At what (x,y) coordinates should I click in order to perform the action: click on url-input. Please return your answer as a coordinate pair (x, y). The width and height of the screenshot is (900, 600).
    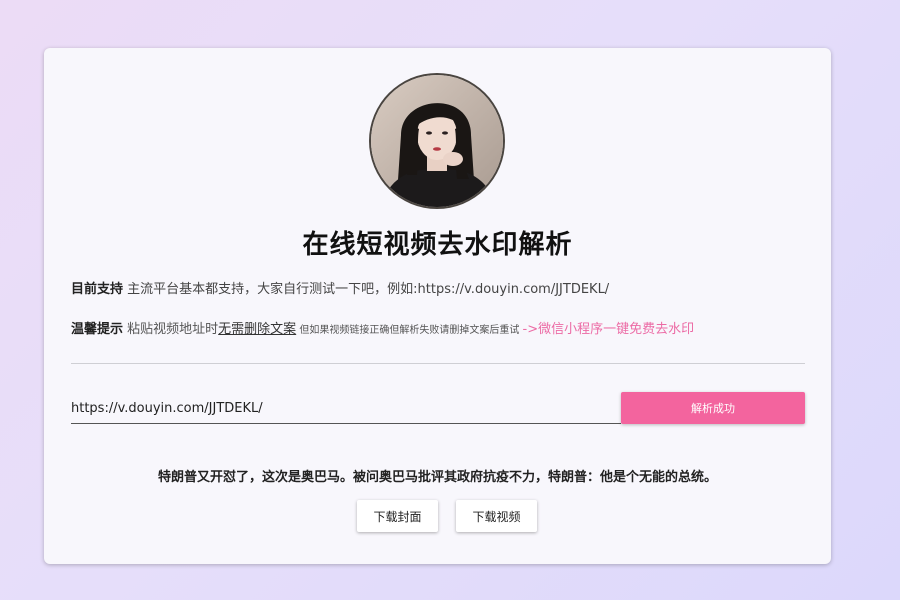
    Looking at the image, I should click on (346, 408).